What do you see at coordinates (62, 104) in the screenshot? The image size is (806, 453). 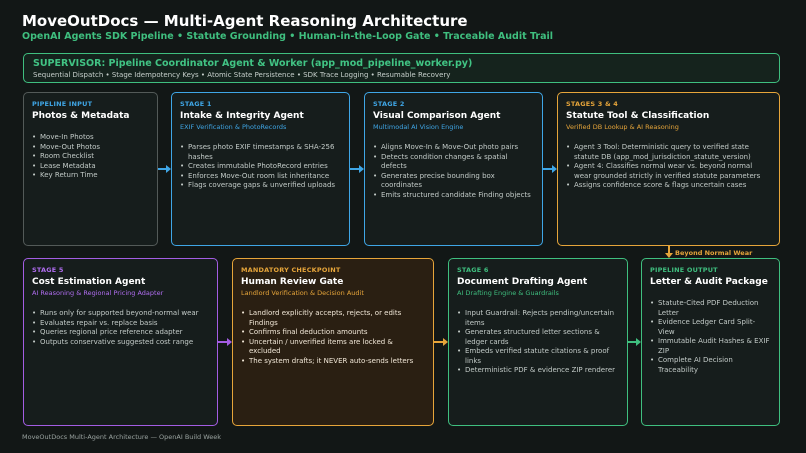 I see `box-stage-label: PIPELINE INPUT` at bounding box center [62, 104].